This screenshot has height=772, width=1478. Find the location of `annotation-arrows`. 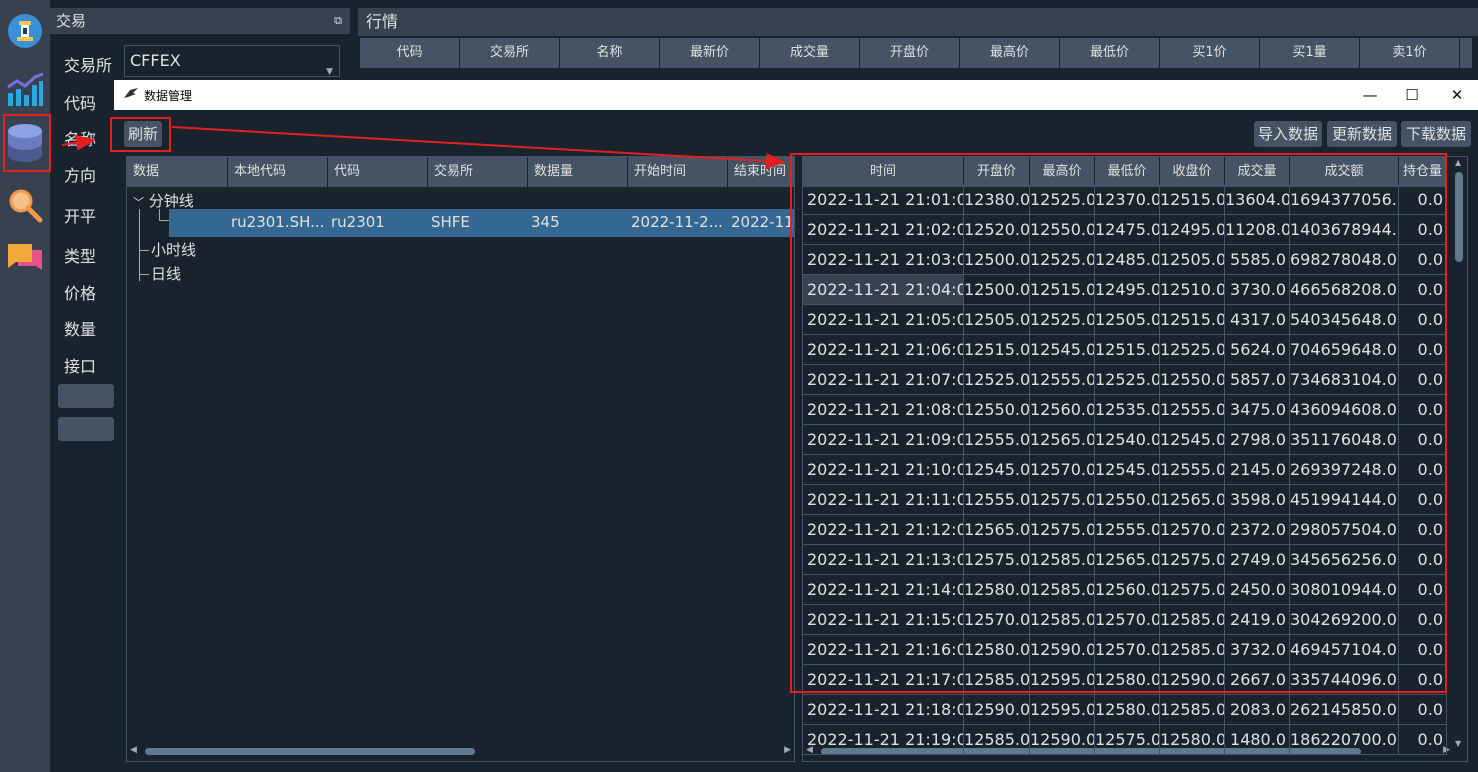

annotation-arrows is located at coordinates (423, 147).